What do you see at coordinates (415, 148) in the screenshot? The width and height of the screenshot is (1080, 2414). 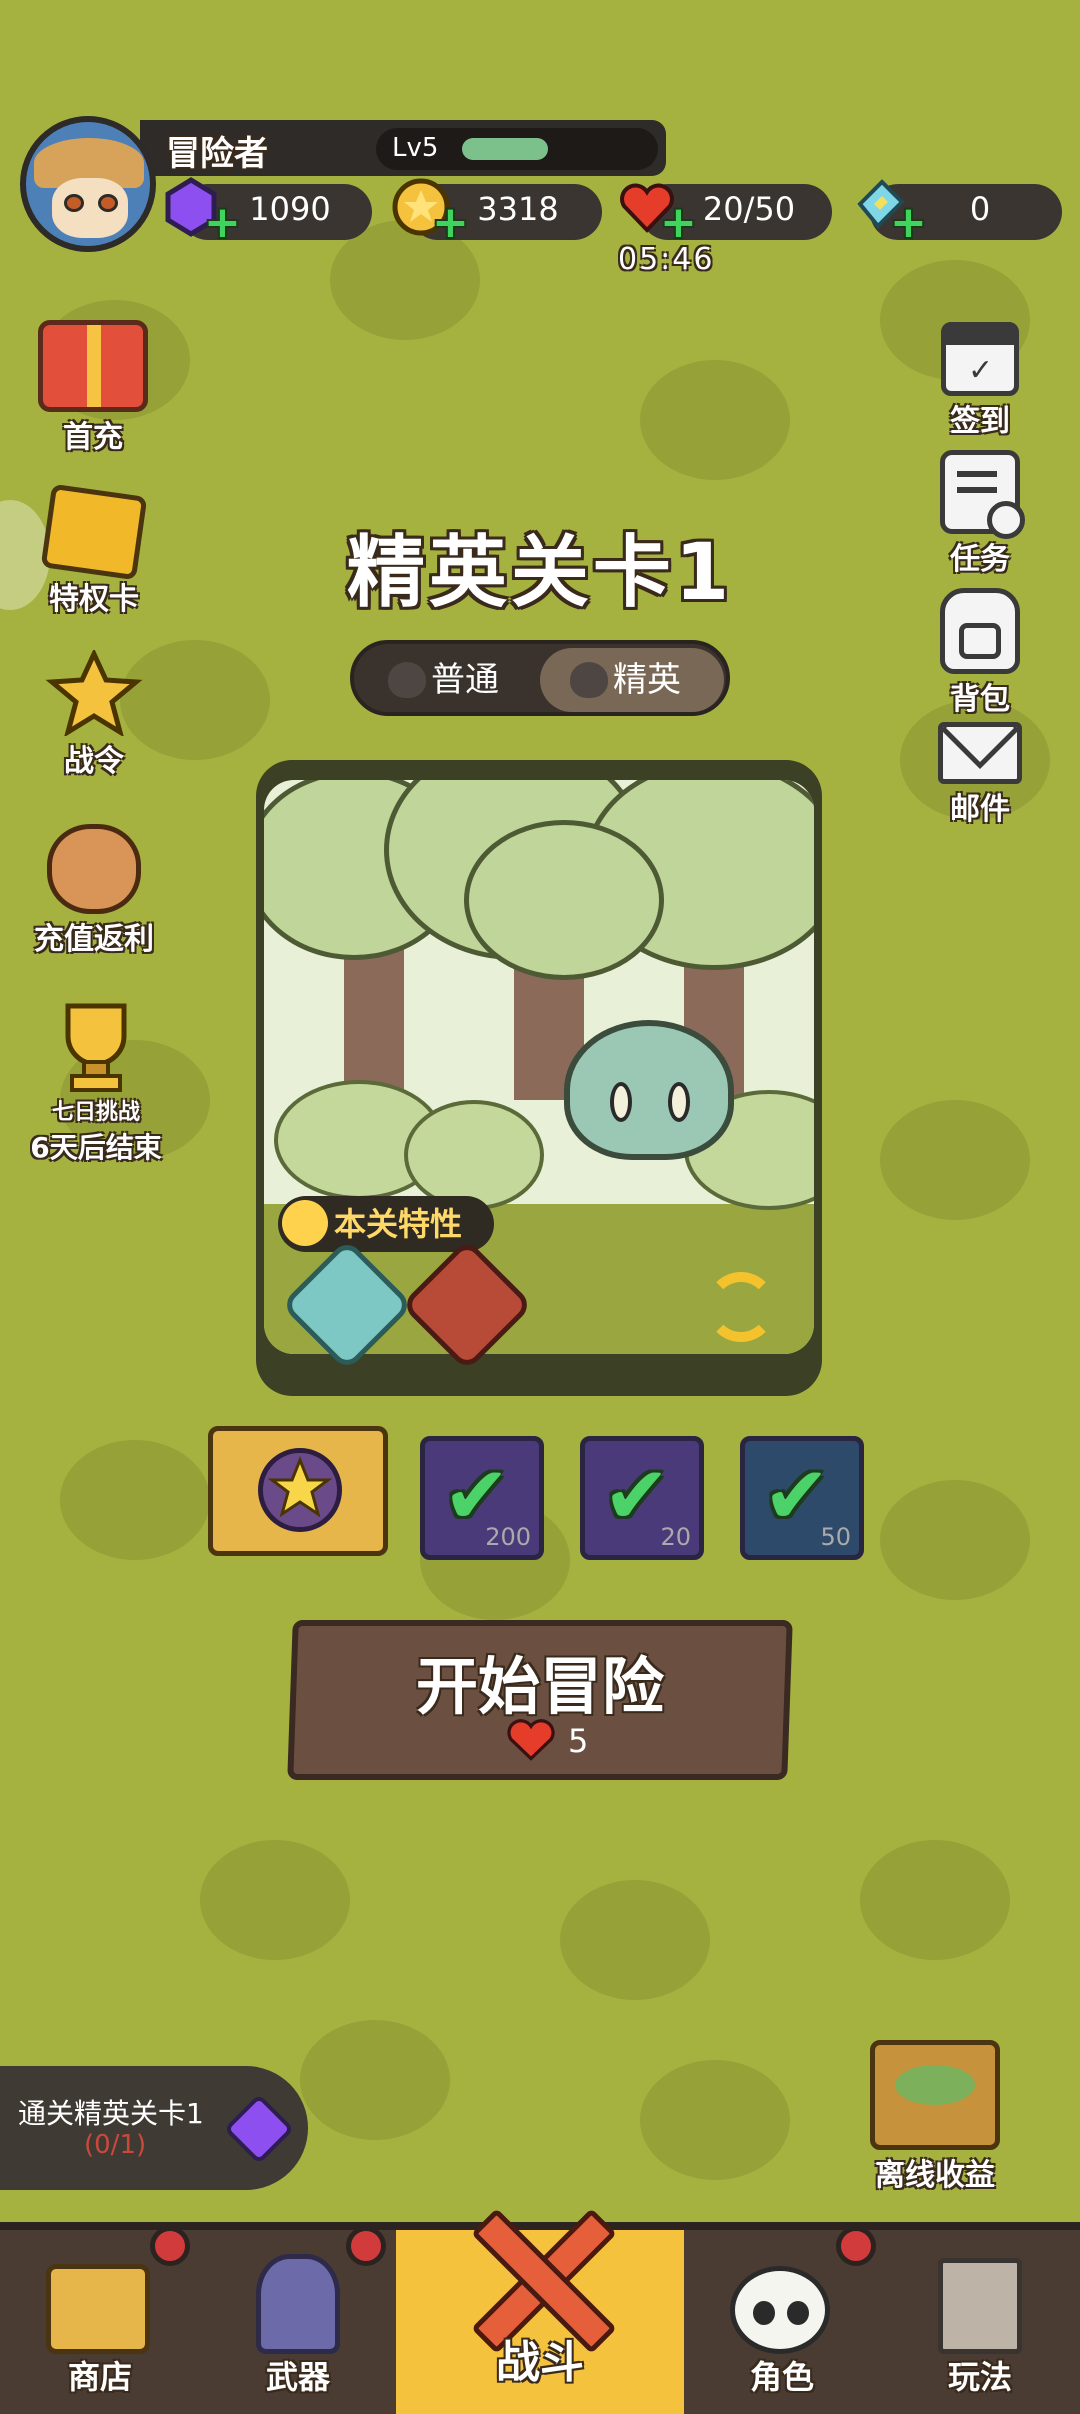 I see `player-level: Lv5` at bounding box center [415, 148].